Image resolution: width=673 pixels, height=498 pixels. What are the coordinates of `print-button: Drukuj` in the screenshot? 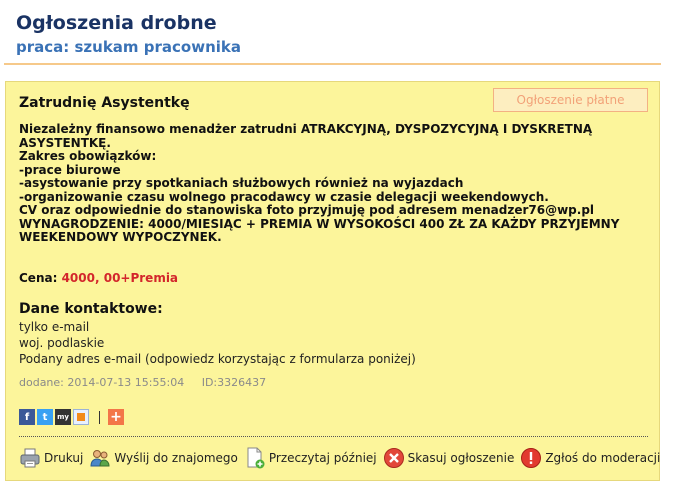 It's located at (51, 458).